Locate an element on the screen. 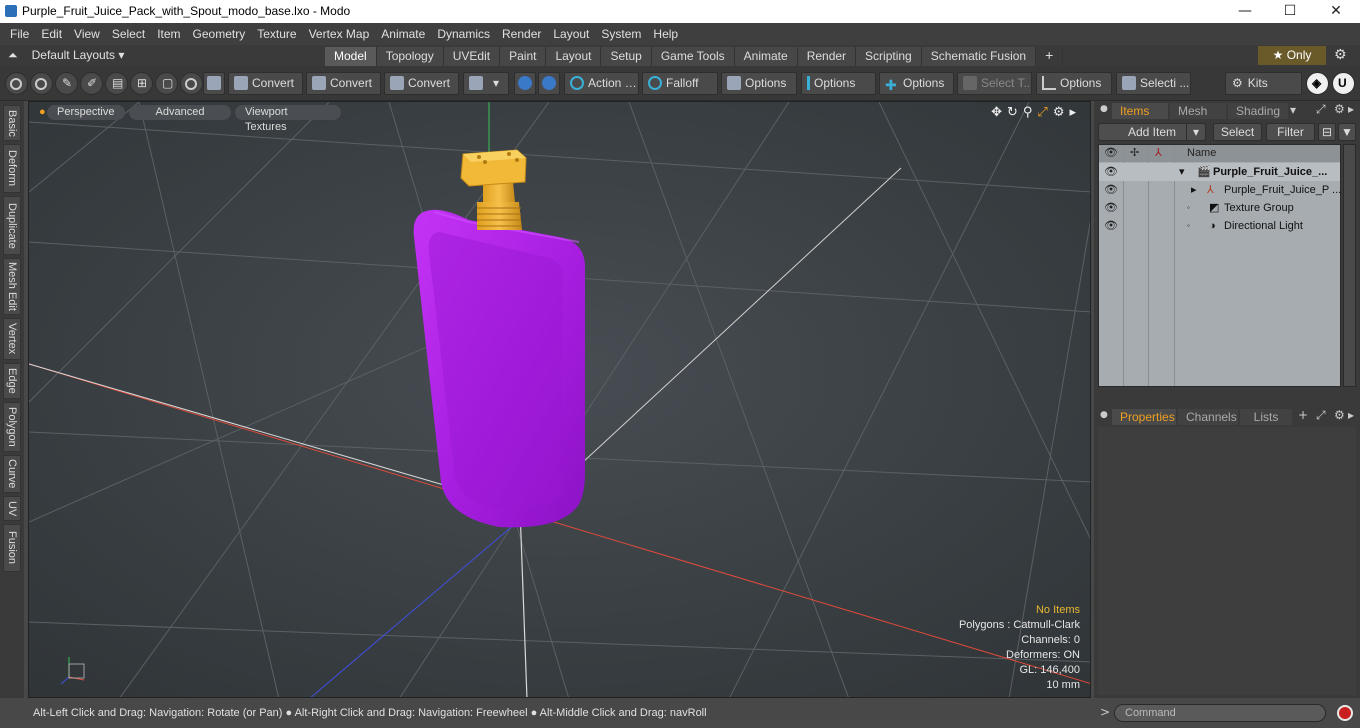  close-button: ✕ is located at coordinates (1336, 11).